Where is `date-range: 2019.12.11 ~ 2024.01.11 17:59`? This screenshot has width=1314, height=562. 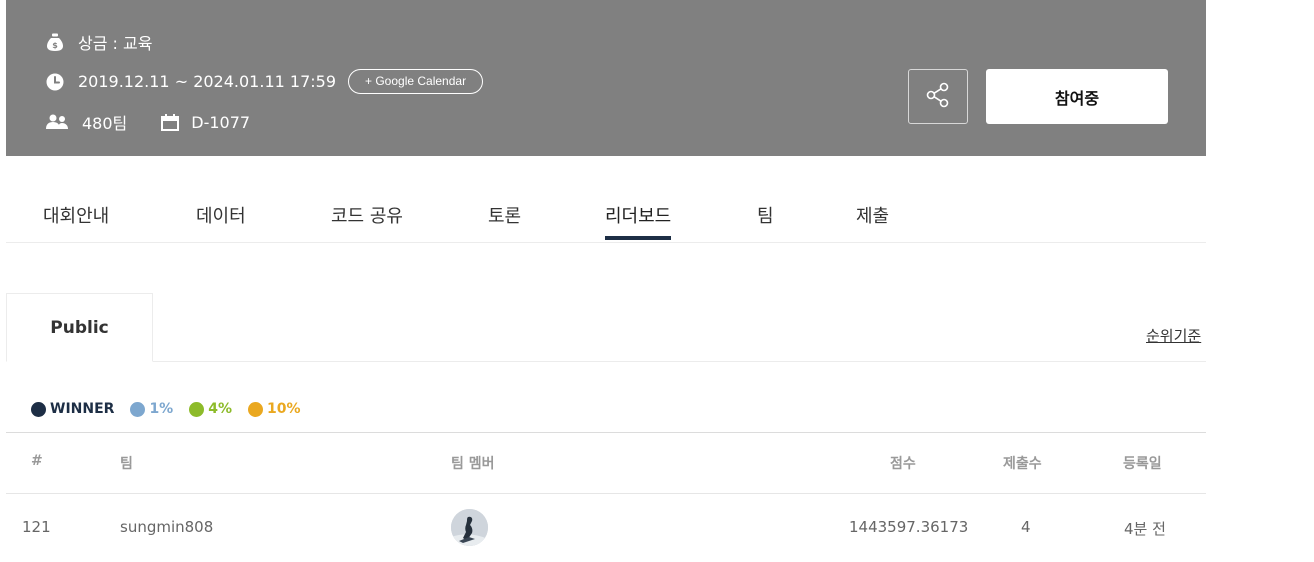
date-range: 2019.12.11 ~ 2024.01.11 17:59 is located at coordinates (207, 81).